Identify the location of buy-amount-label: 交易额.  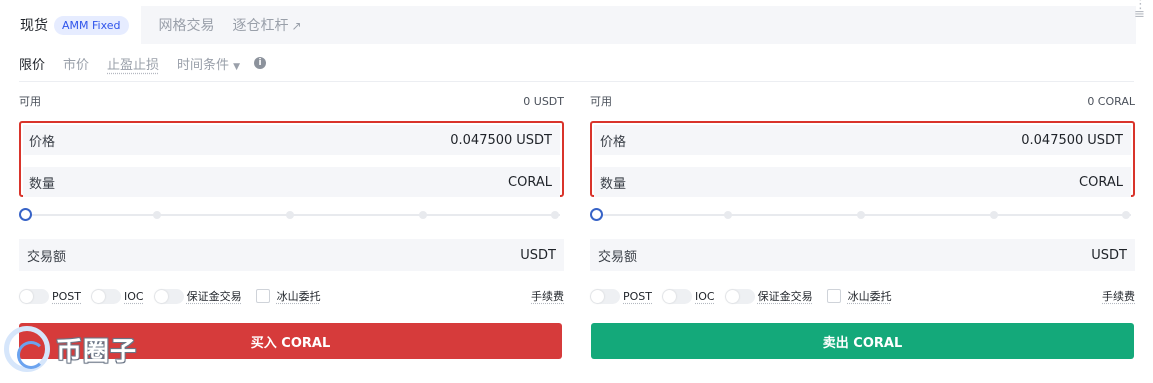
(47, 257).